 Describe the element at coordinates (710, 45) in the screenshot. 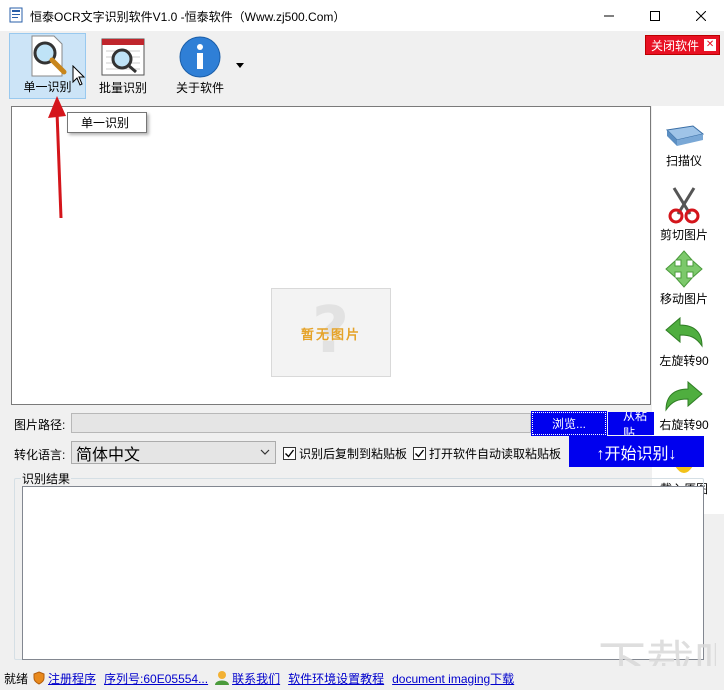

I see `close-small-icon: ✕` at that location.